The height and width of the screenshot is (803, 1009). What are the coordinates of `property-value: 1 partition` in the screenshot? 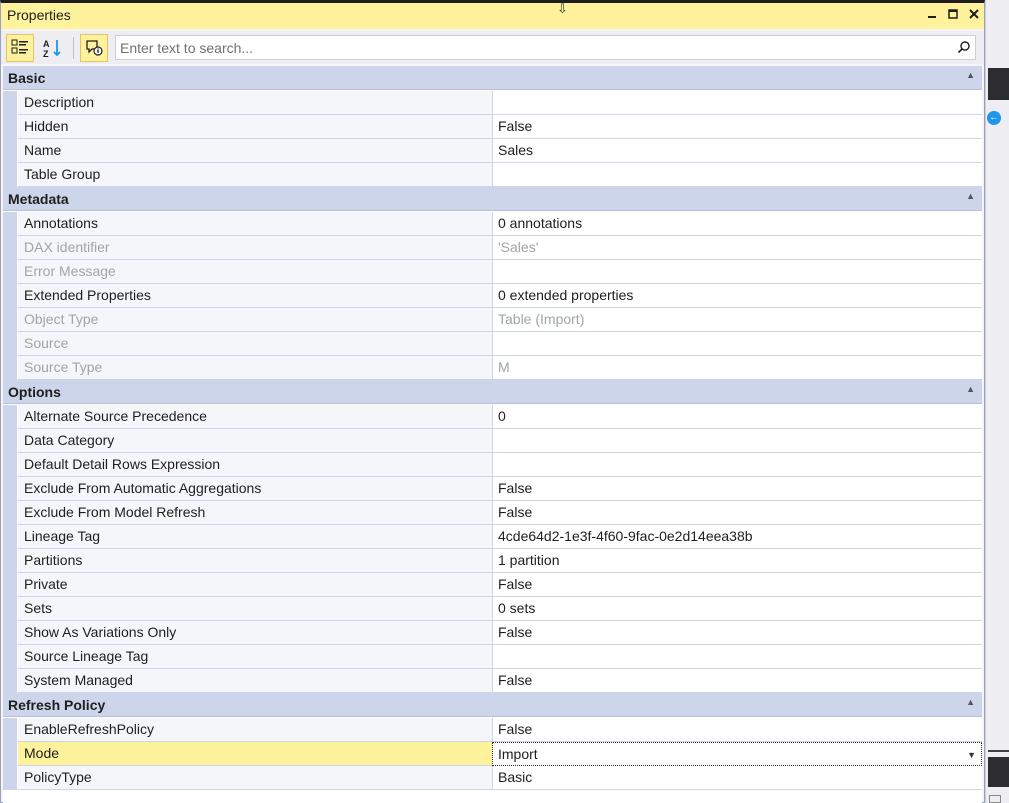 It's located at (737, 561).